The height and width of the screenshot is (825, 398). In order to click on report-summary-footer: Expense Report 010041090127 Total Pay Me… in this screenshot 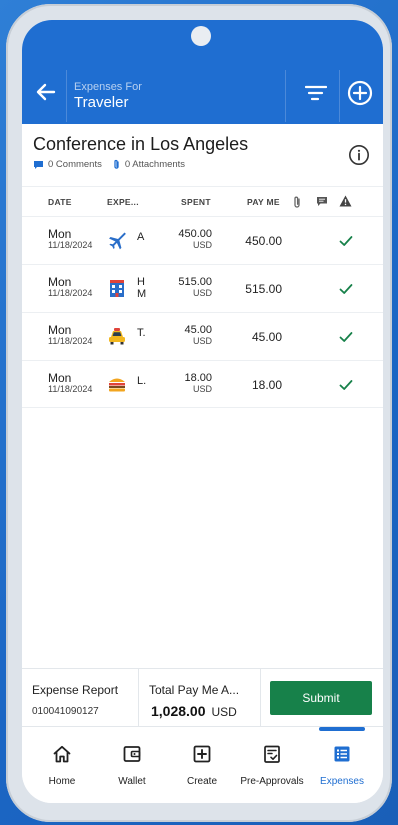, I will do `click(202, 697)`.